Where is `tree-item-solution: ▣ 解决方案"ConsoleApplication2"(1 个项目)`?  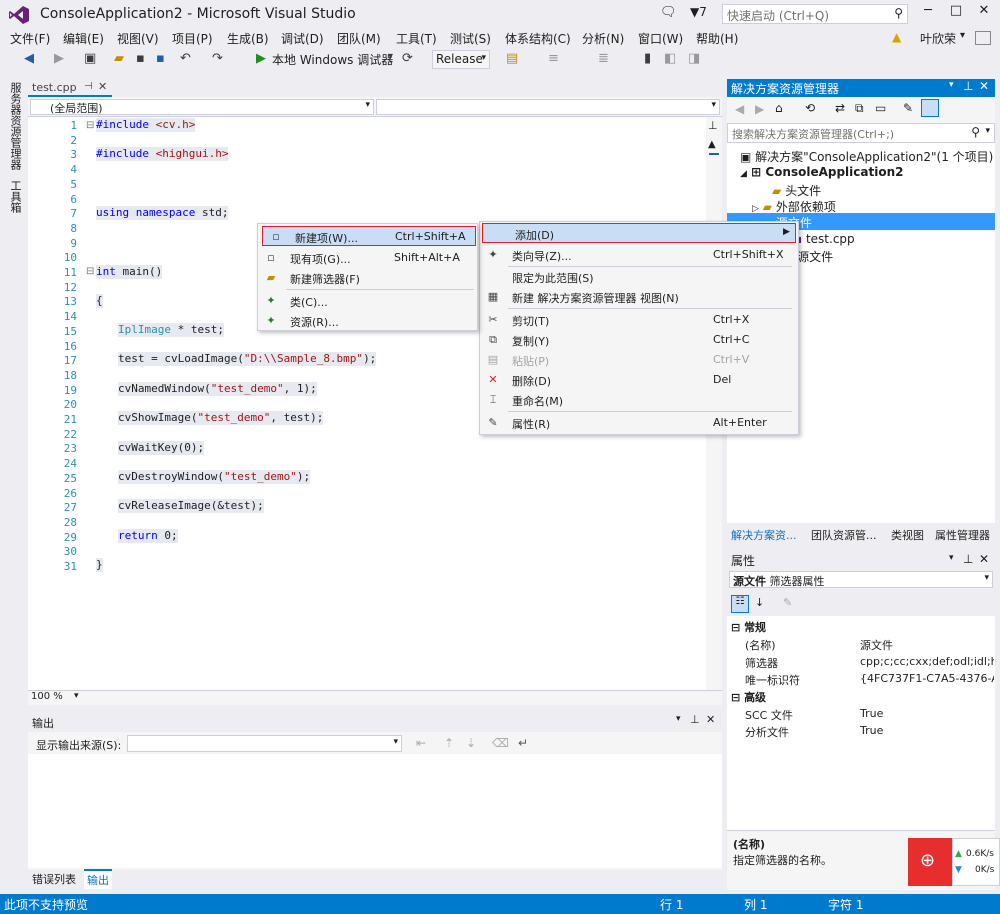
tree-item-solution: ▣ 解决方案"ConsoleApplication2"(1 个项目) is located at coordinates (866, 156).